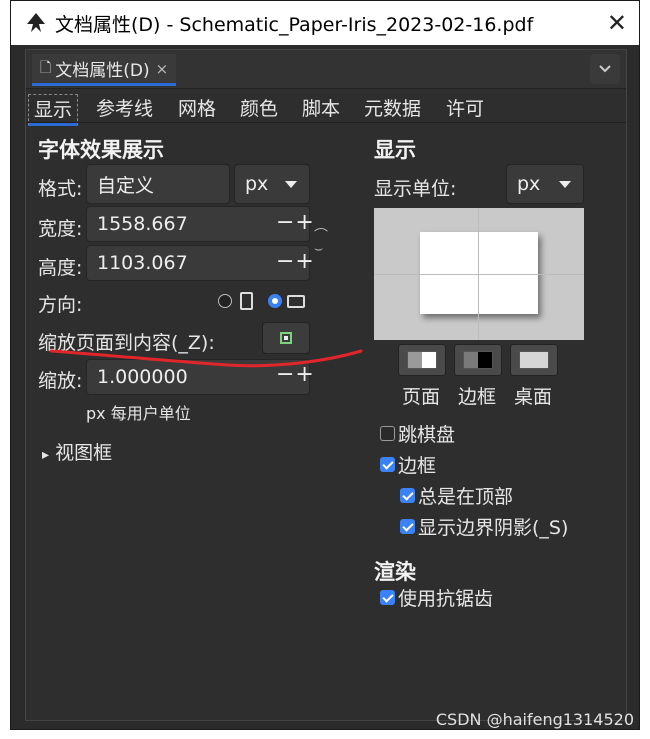 The height and width of the screenshot is (739, 650). I want to click on preview-horizontal-guide, so click(479, 274).